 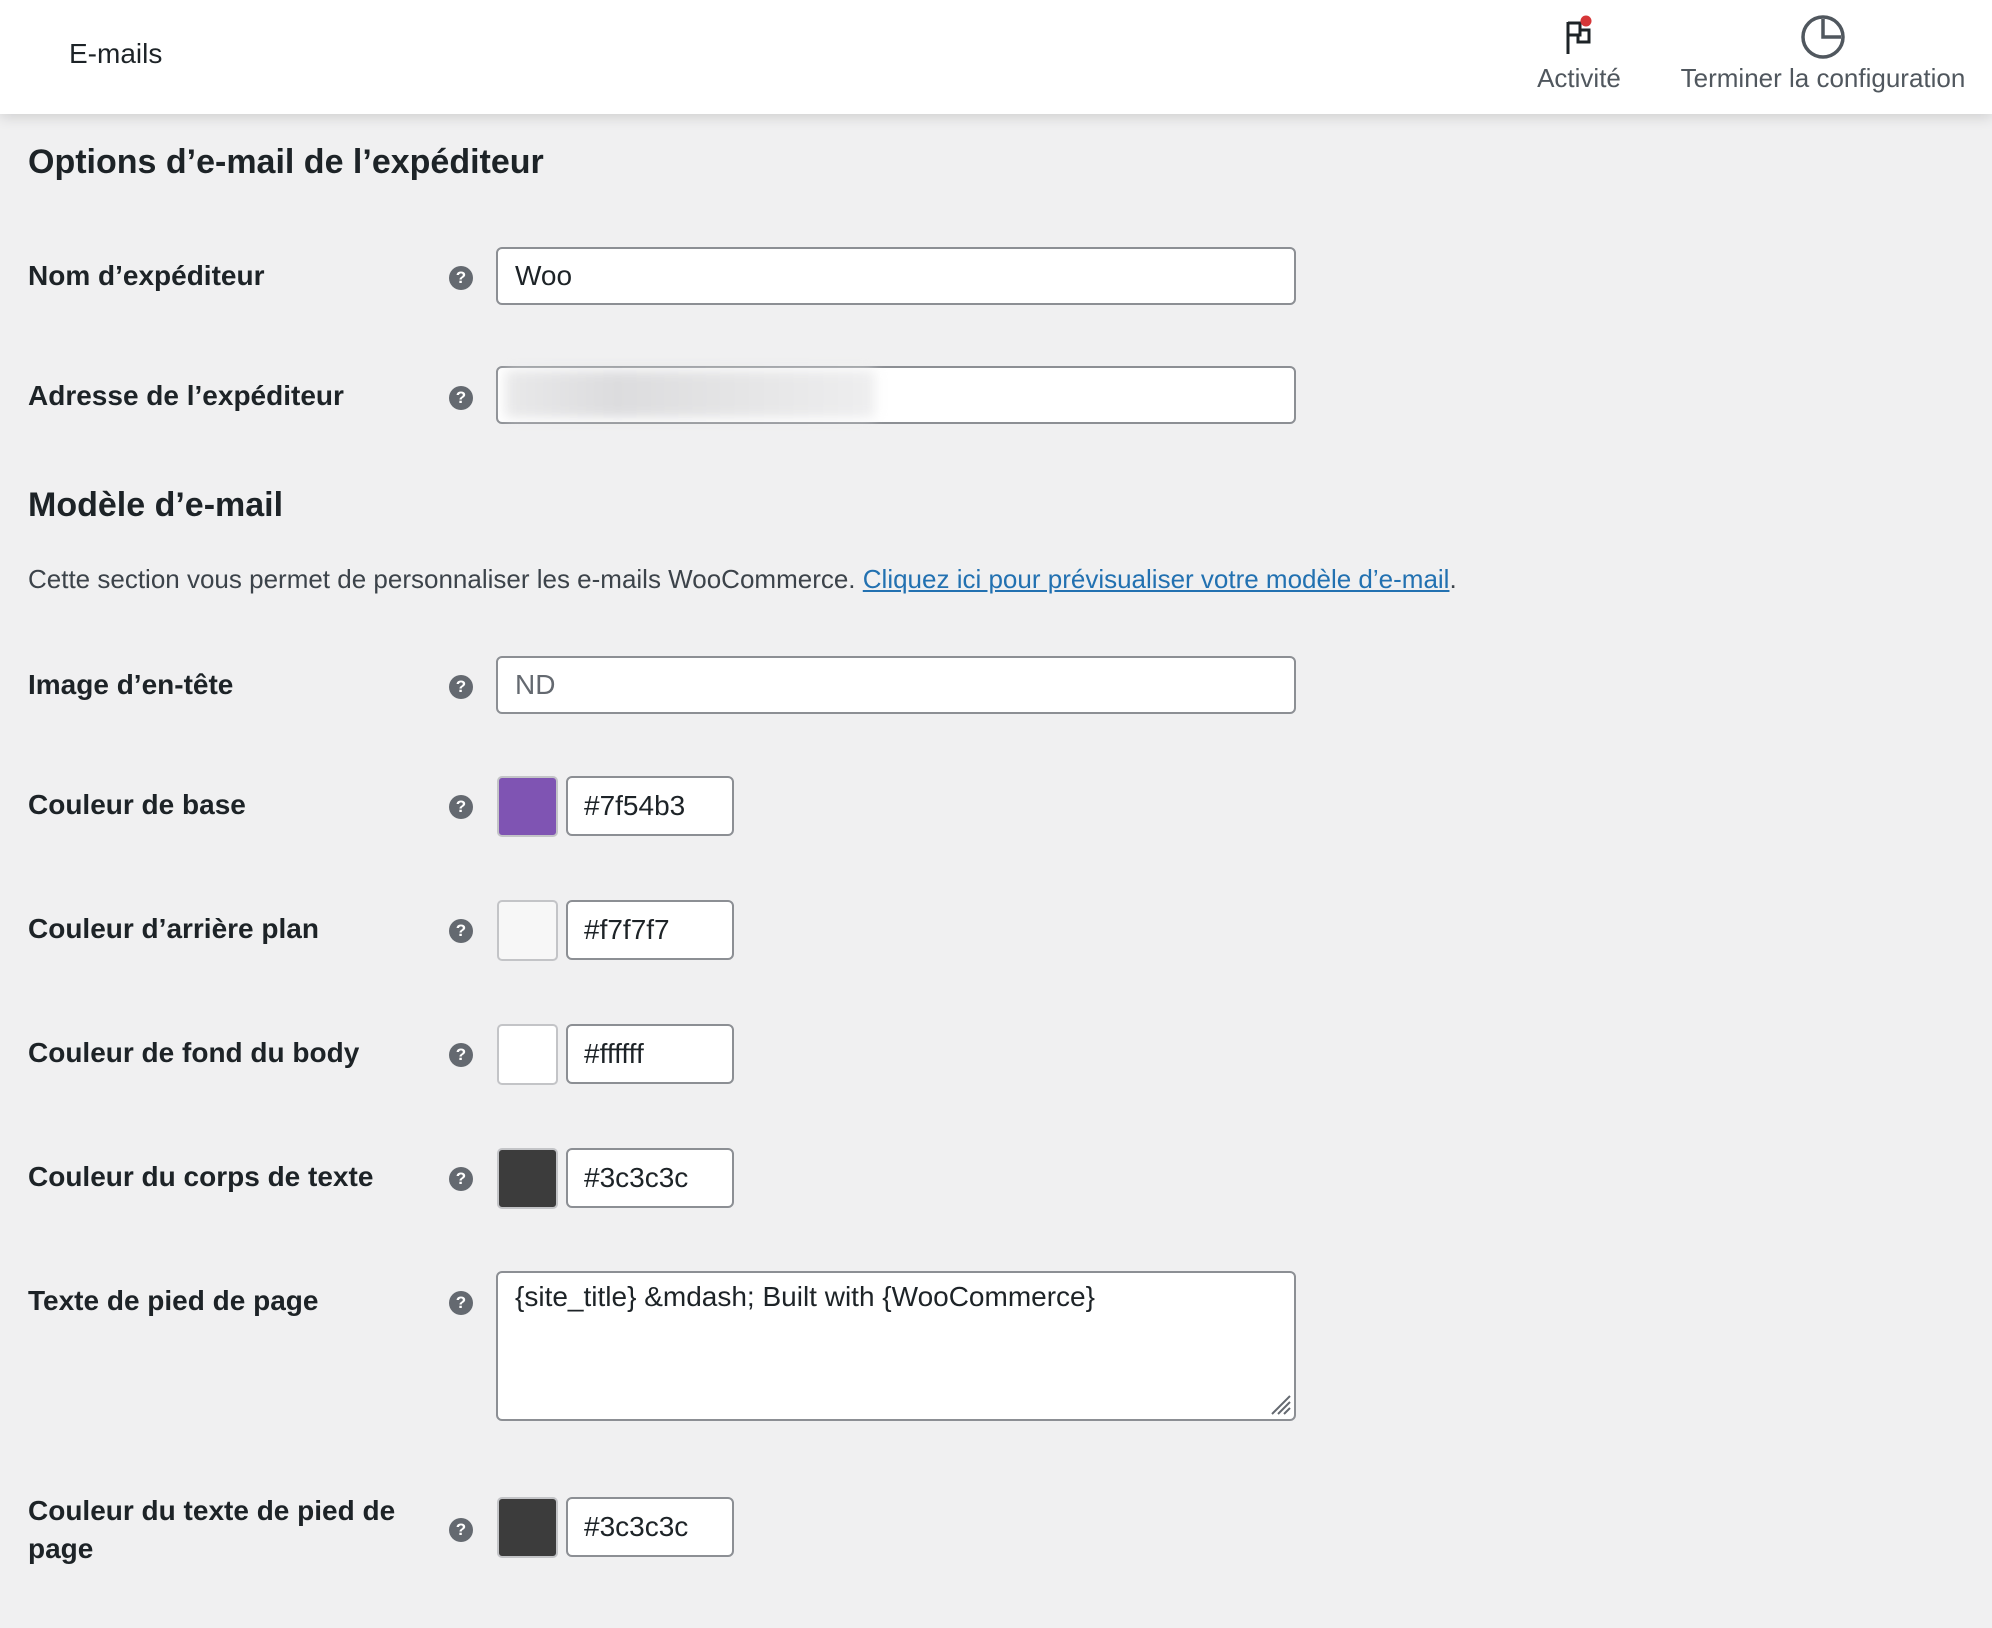 I want to click on footer-text-color-label: Couleur du texte de pied de page, so click(x=212, y=1529).